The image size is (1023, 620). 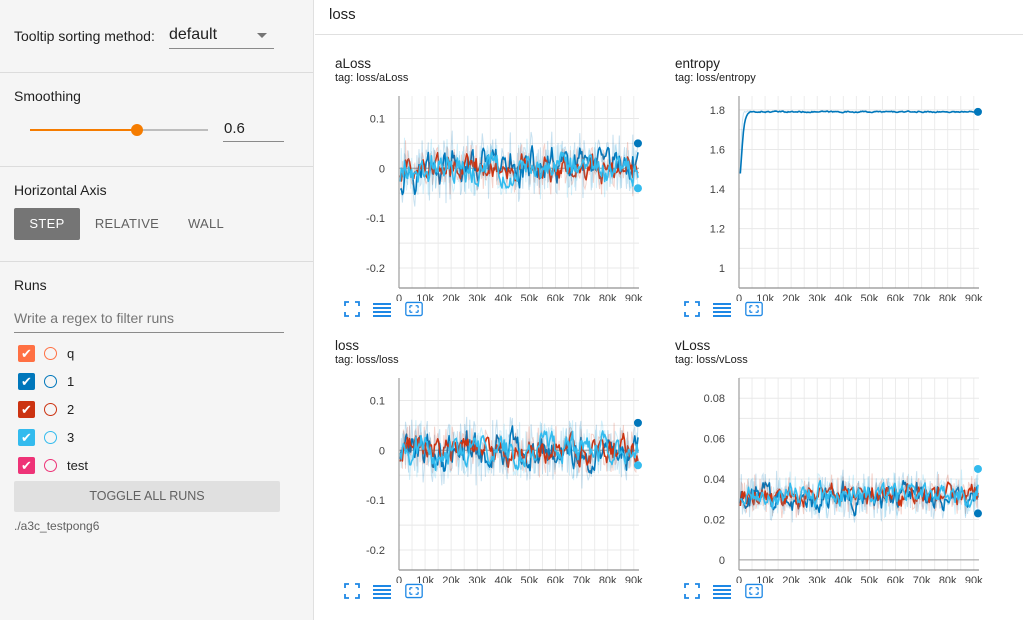 What do you see at coordinates (714, 480) in the screenshot?
I see `y-tick-label: 0.04` at bounding box center [714, 480].